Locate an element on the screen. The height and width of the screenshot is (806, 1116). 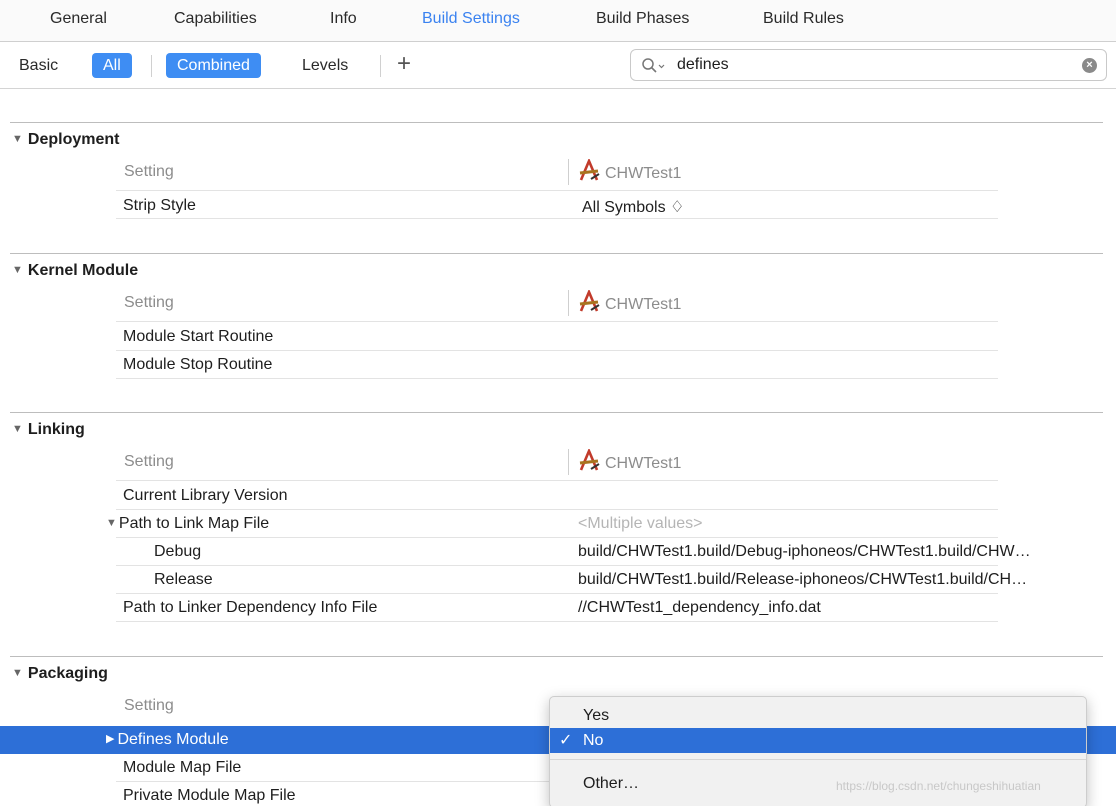
setting-defines-module: ▶ Defines Module is located at coordinates (167, 740).